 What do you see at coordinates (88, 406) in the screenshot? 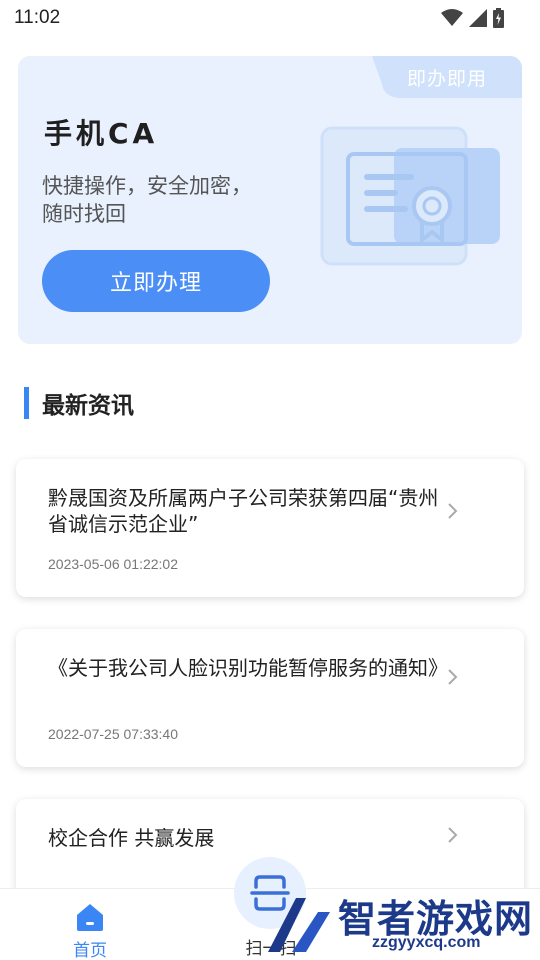
I see `section-title: 最新资讯` at bounding box center [88, 406].